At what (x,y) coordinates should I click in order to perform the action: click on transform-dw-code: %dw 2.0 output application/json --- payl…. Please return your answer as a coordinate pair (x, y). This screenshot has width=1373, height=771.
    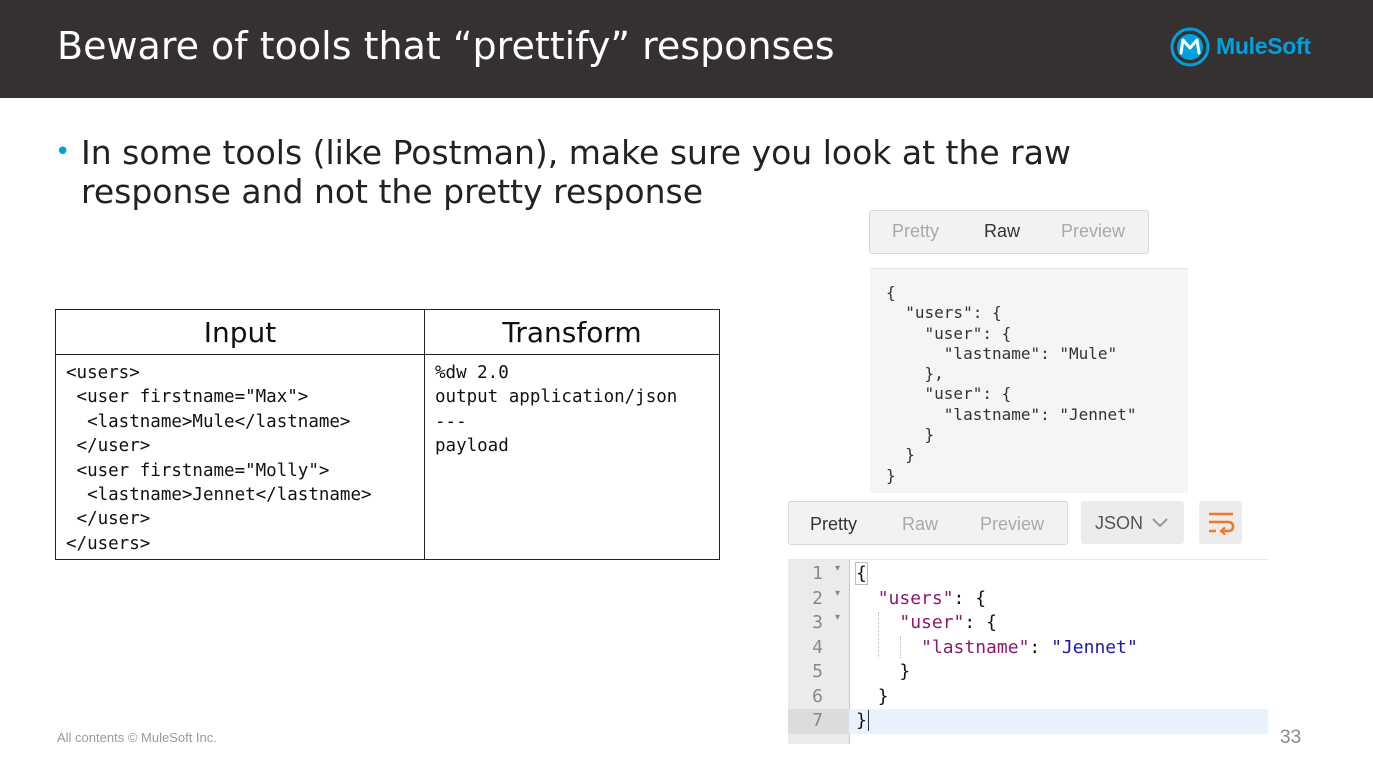
    Looking at the image, I should click on (556, 410).